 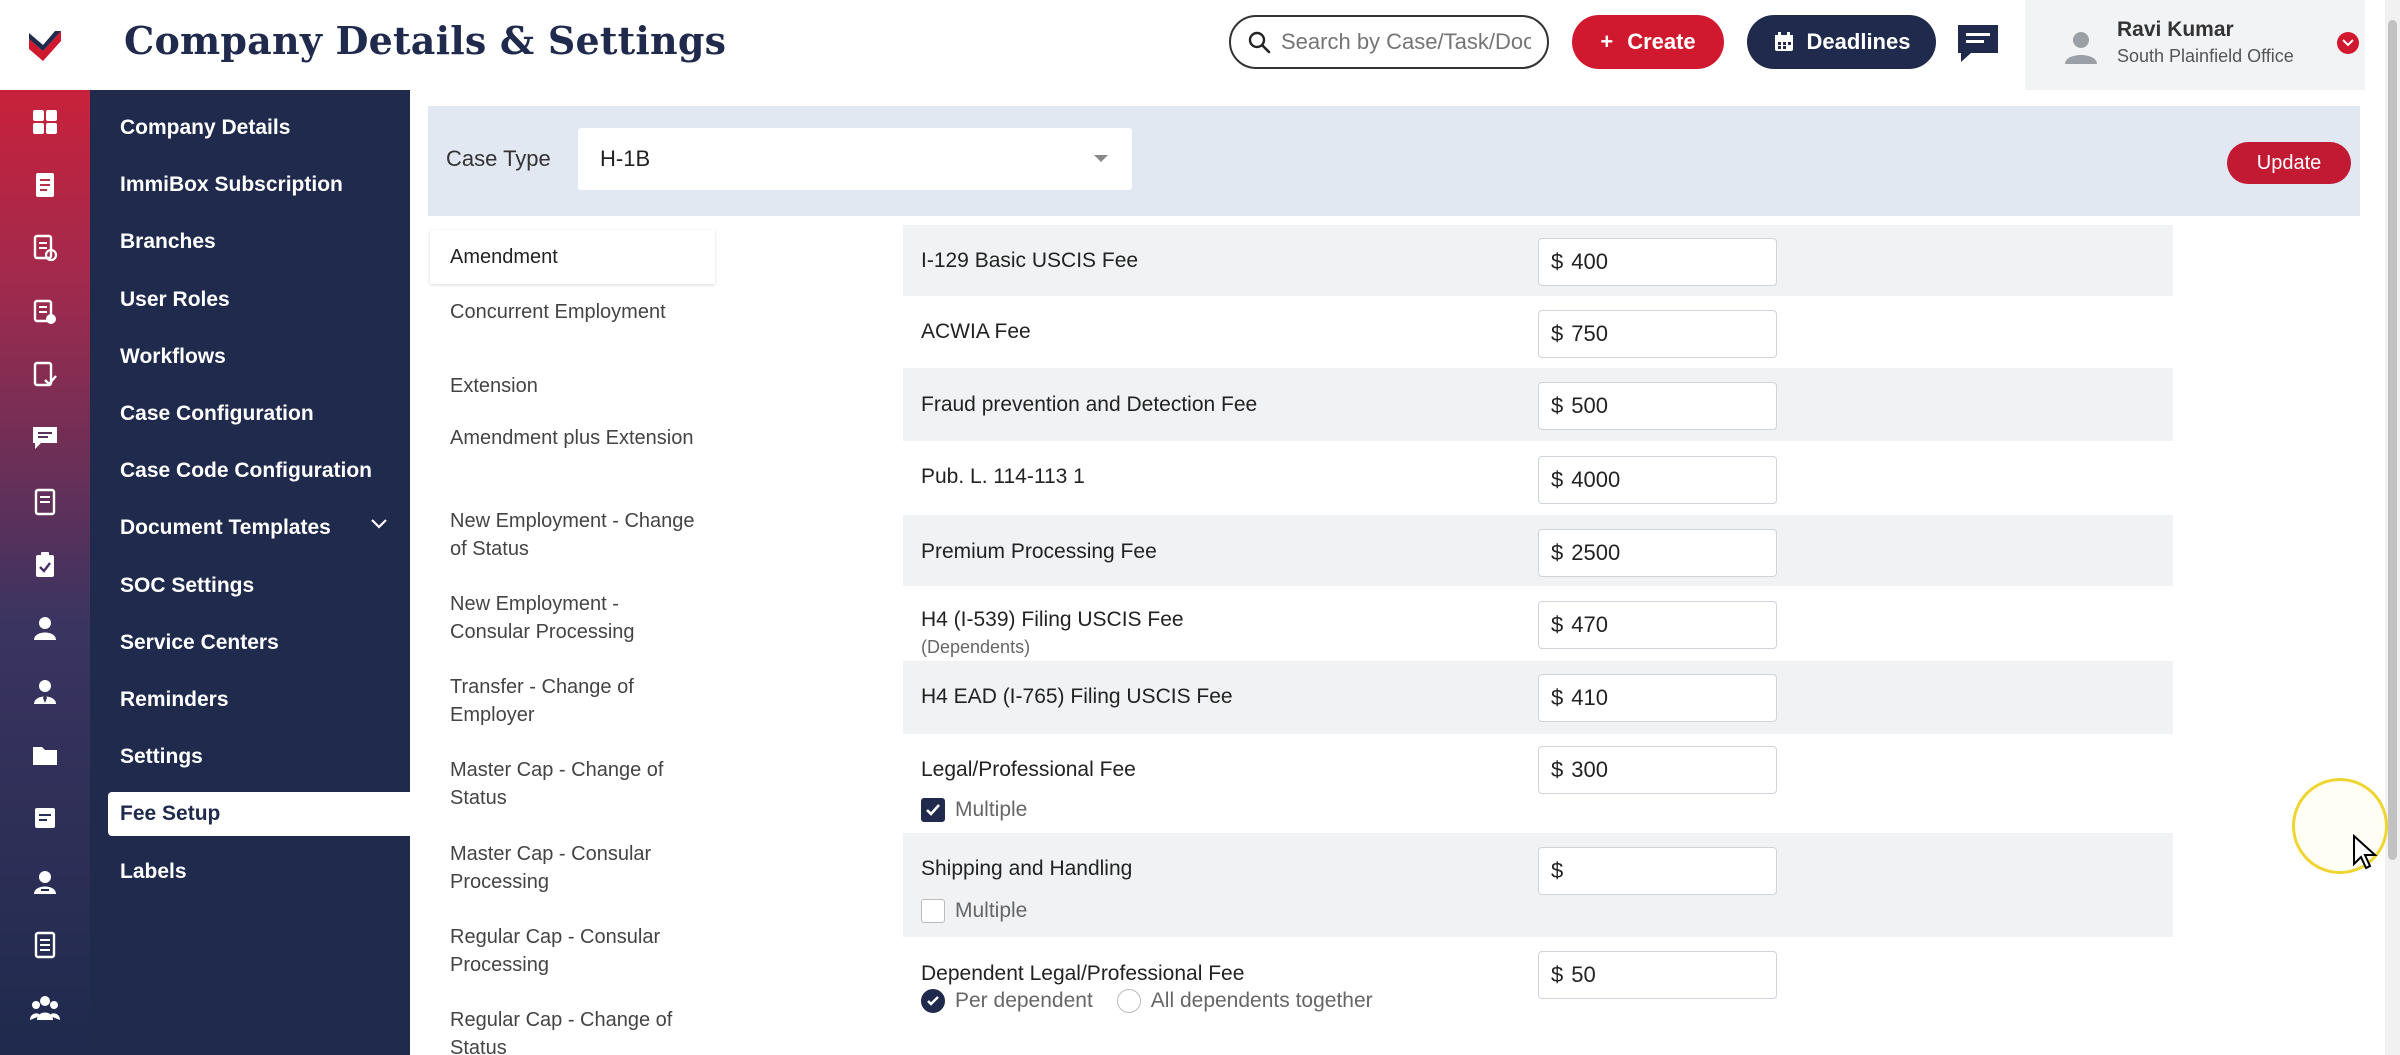 What do you see at coordinates (1657, 553) in the screenshot?
I see `fee-amount-input: $2500` at bounding box center [1657, 553].